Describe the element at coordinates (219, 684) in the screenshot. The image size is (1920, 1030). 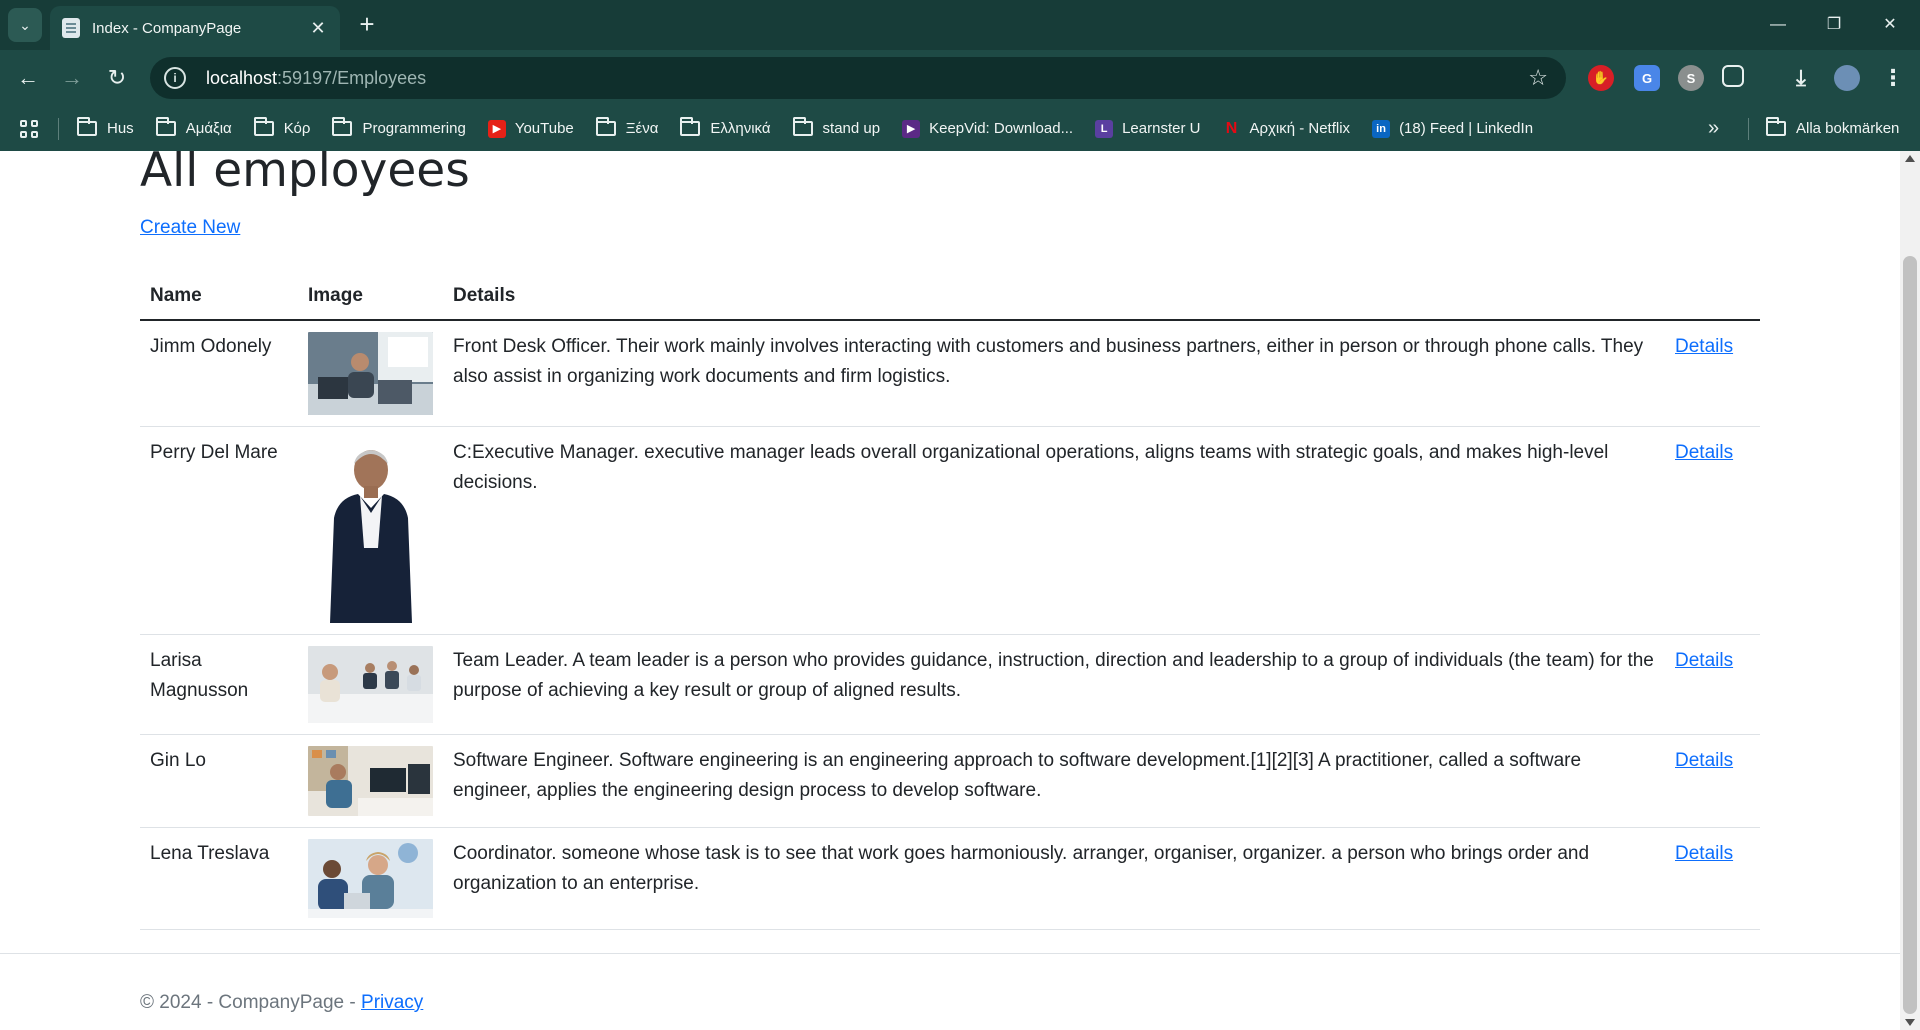
I see `employee-name: Larisa Magnusson` at that location.